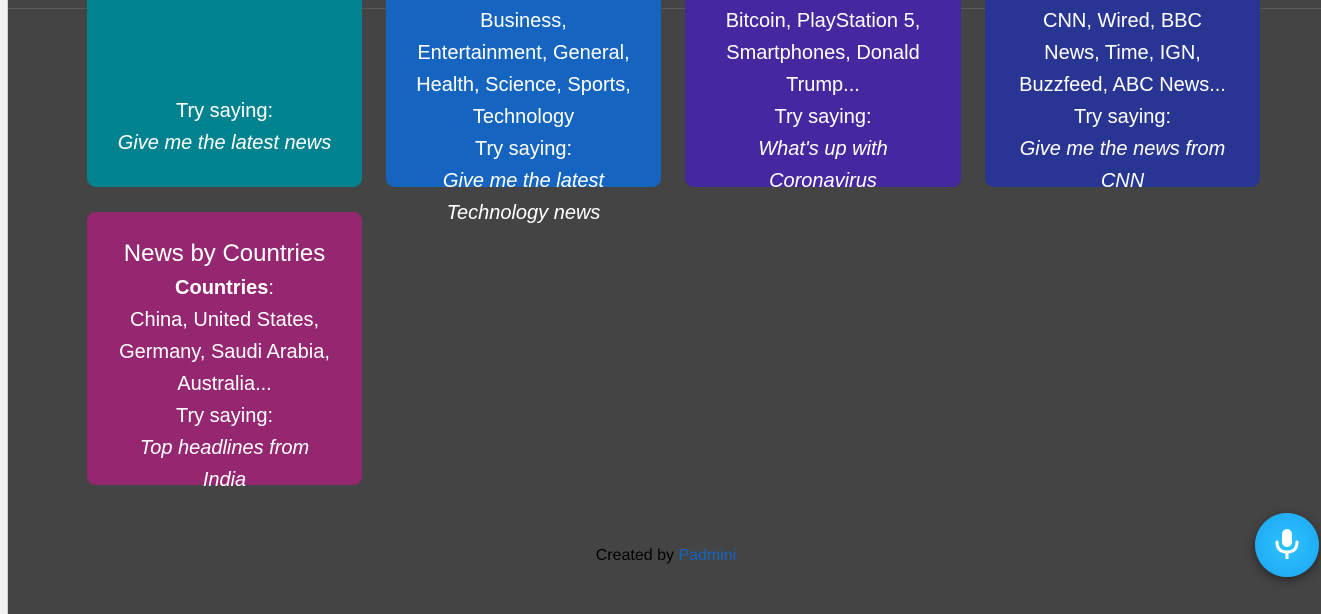 The height and width of the screenshot is (614, 1321). I want to click on sources-list-line: News, Time, IGN,, so click(1122, 53).